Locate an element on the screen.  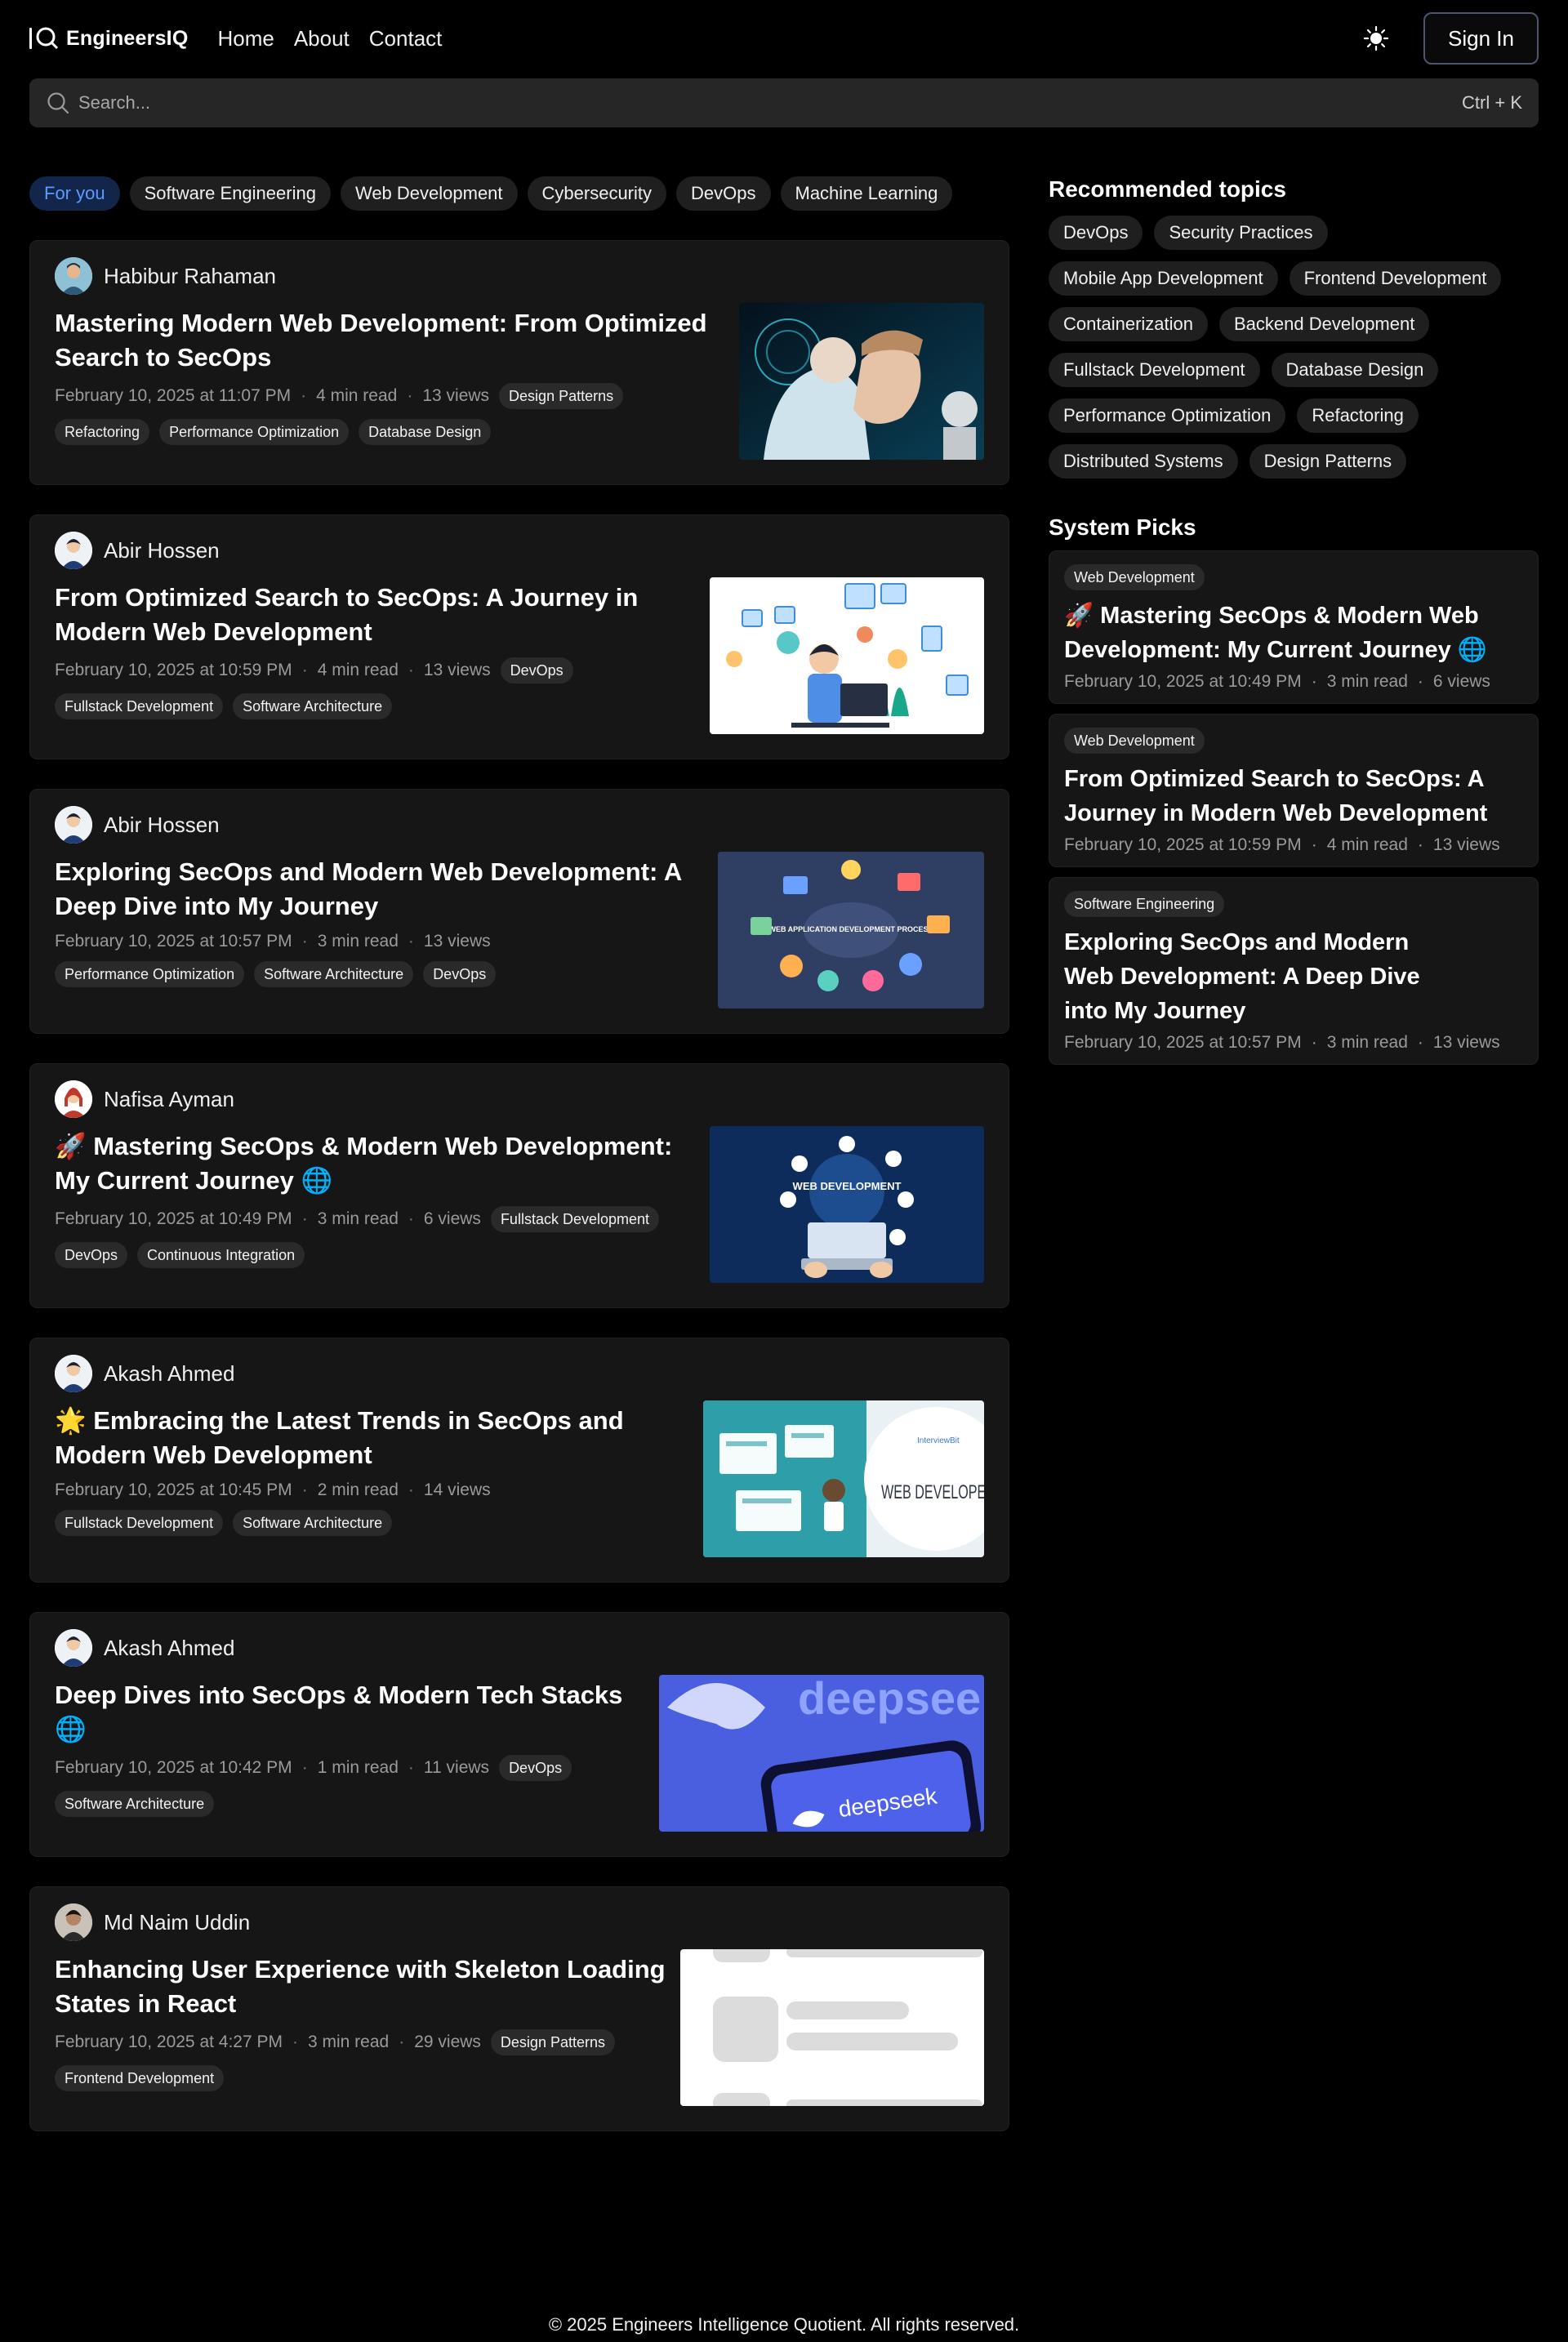
topic-chip: DevOps is located at coordinates (1096, 233).